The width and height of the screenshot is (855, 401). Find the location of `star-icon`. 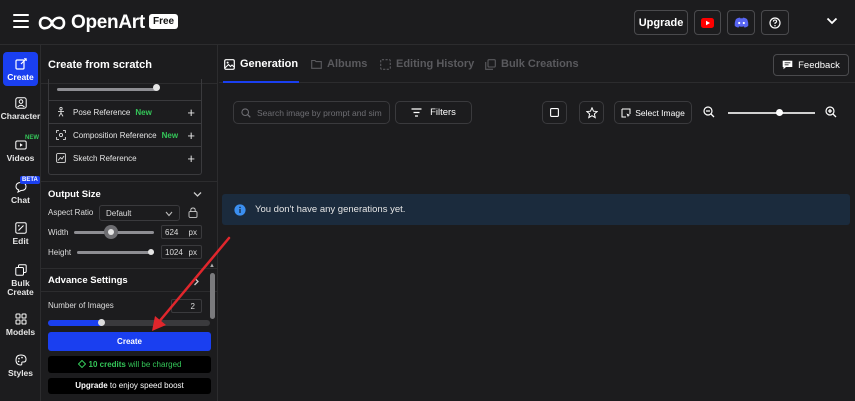

star-icon is located at coordinates (591, 112).